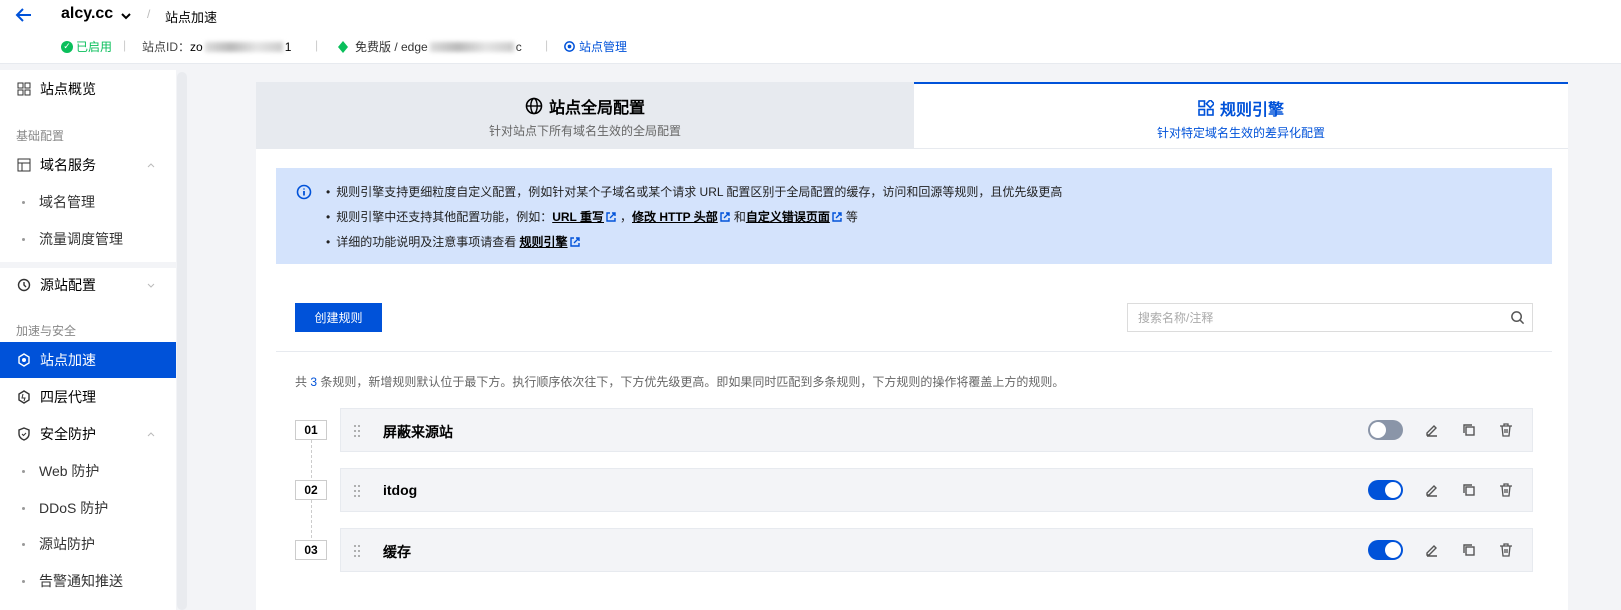 The height and width of the screenshot is (610, 1621). I want to click on site-id-label: 站点ID：, so click(166, 47).